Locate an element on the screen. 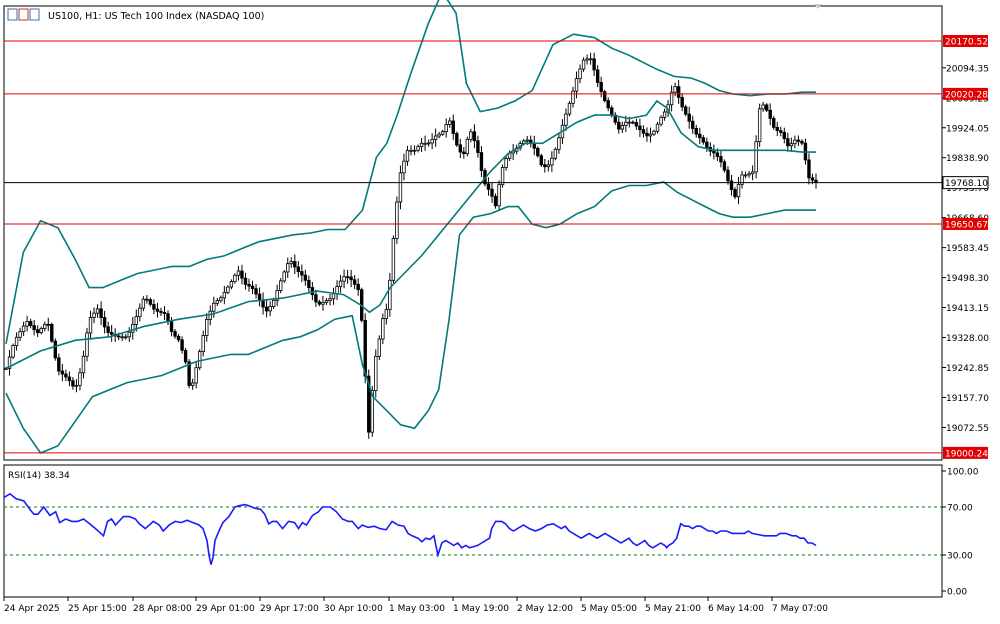  xtick-label: 7 May 07:00 is located at coordinates (800, 609).